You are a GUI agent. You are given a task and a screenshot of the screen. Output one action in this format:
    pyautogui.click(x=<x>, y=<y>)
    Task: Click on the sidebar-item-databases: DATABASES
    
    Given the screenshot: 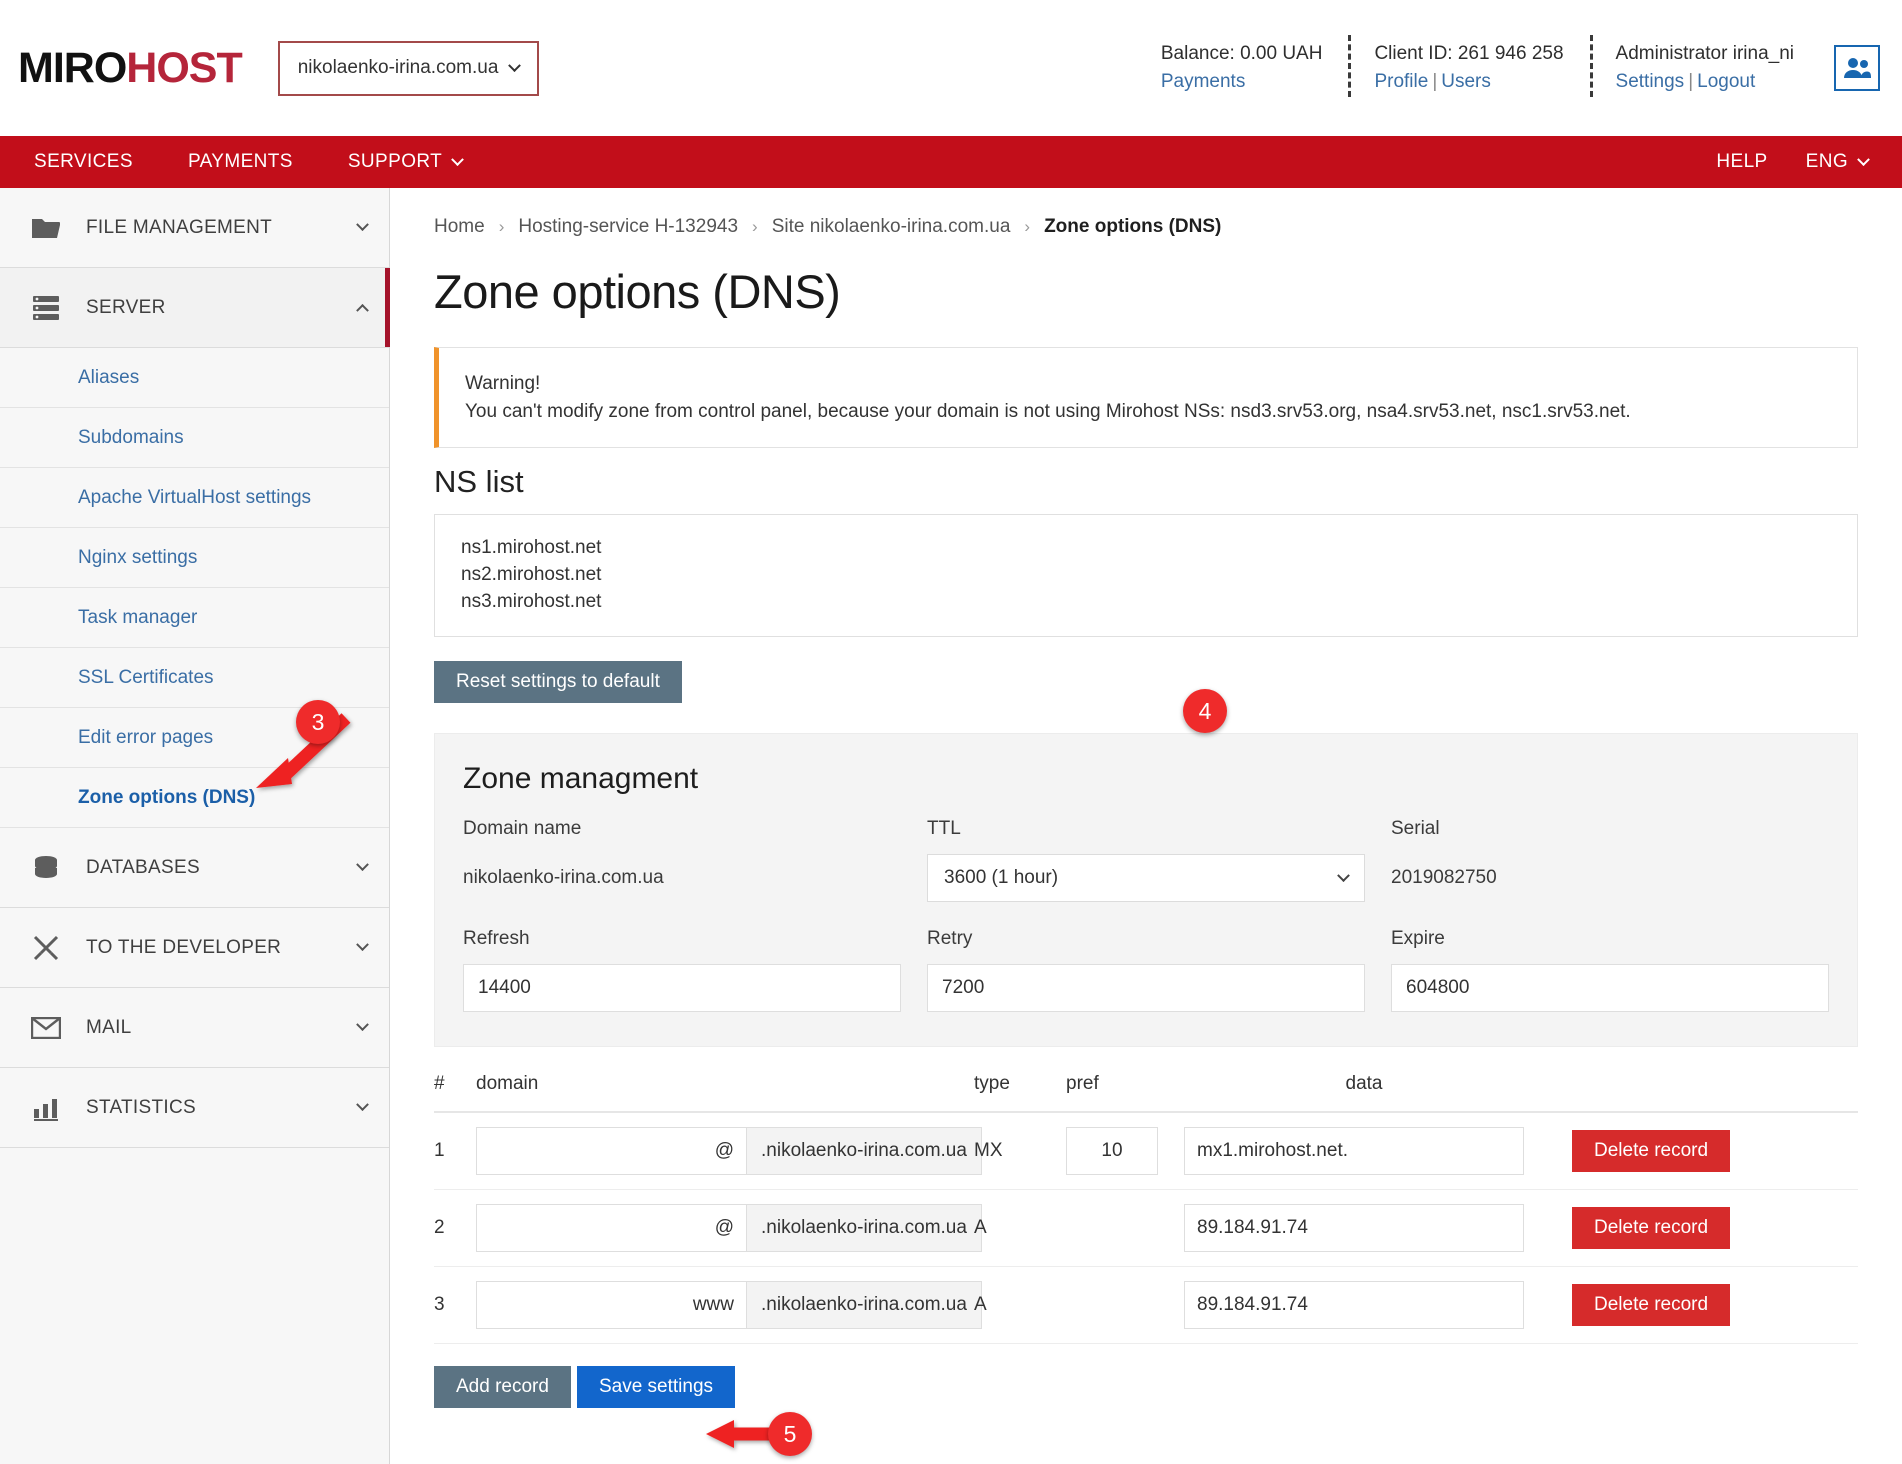 What is the action you would take?
    pyautogui.click(x=194, y=868)
    